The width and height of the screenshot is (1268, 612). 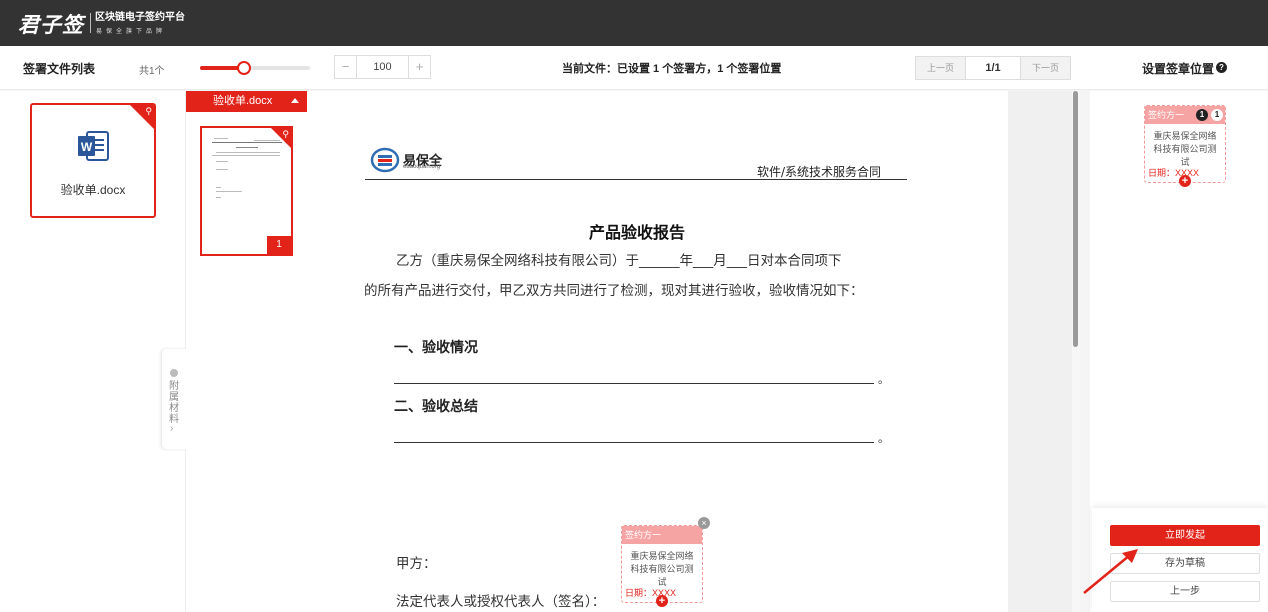 What do you see at coordinates (619, 261) in the screenshot?
I see `document-paragraph: 乙方（重庆易保全网络科技有限公司）于______年___月___日对本合同项下` at bounding box center [619, 261].